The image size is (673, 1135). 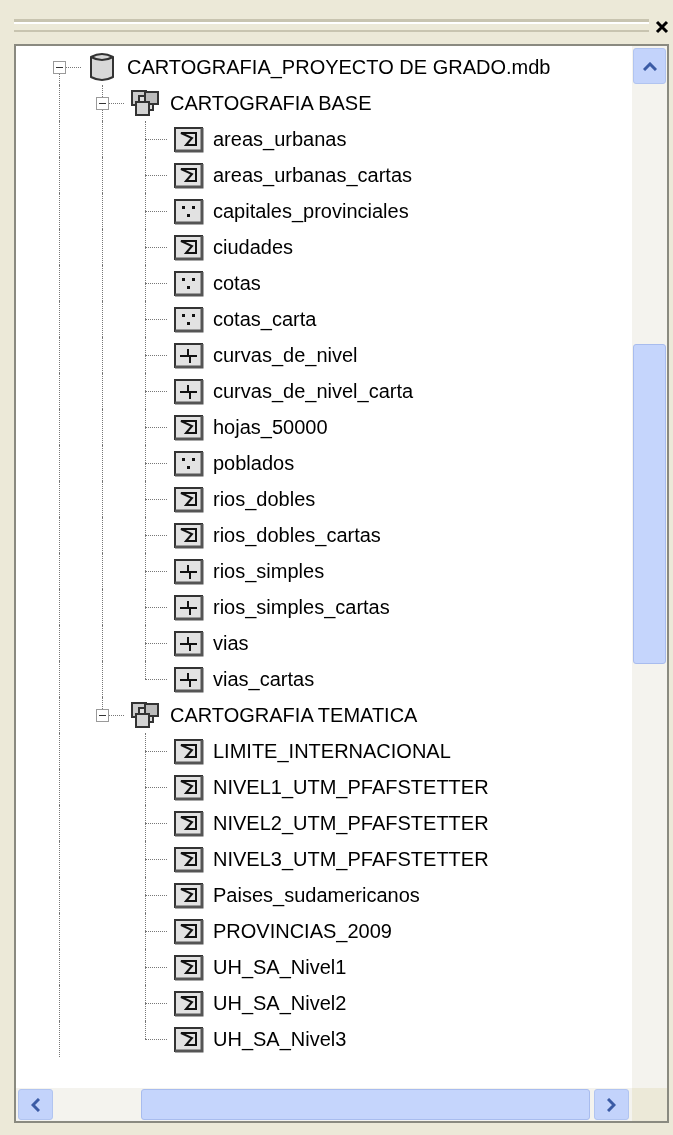 I want to click on tree-item-label: capitales_provinciales, so click(x=311, y=211).